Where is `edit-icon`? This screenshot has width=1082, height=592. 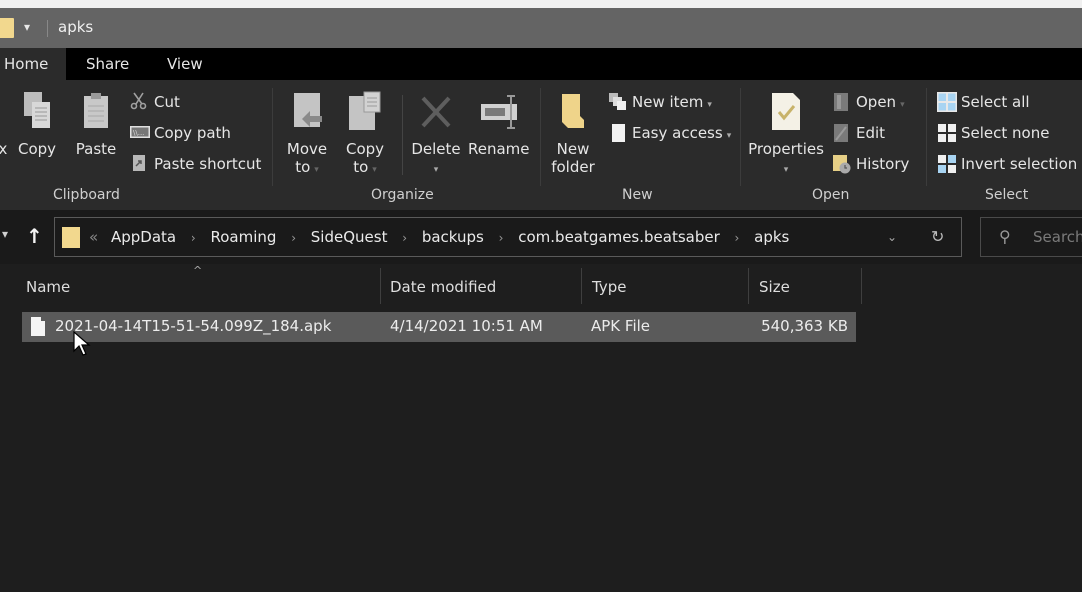 edit-icon is located at coordinates (841, 132).